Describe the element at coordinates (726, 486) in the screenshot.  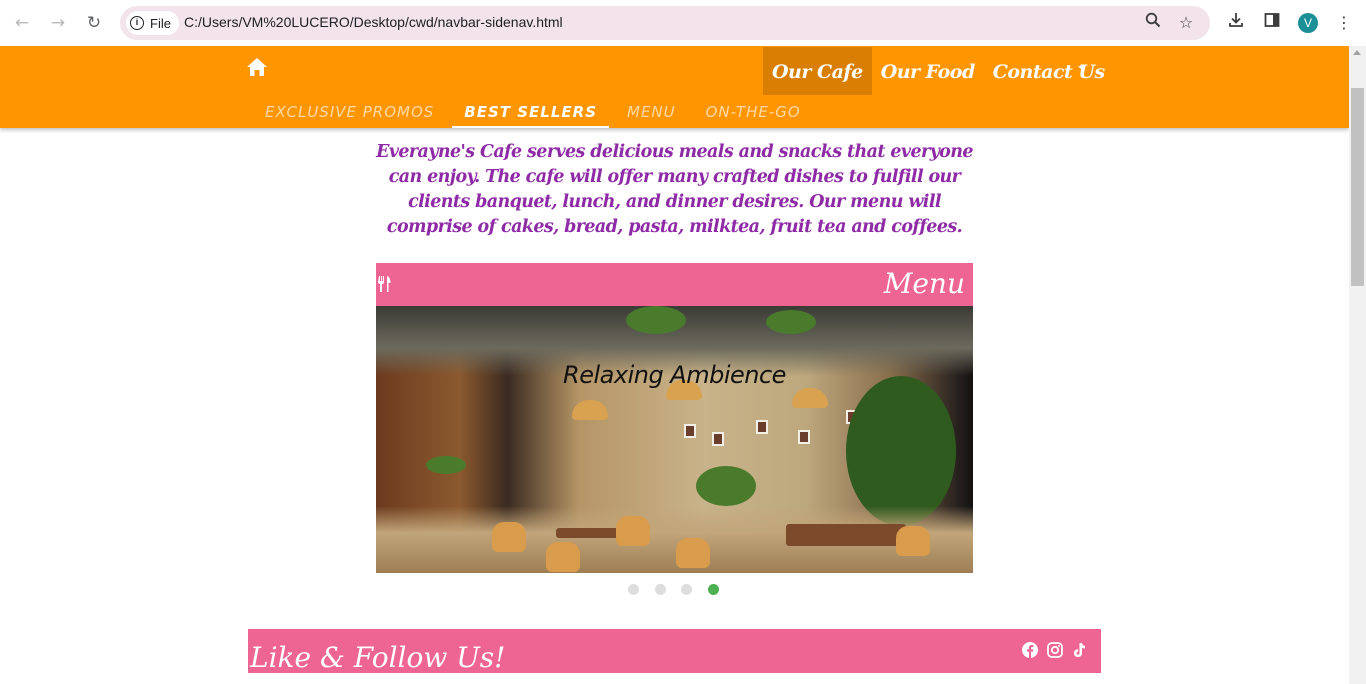
I see `potted-plant` at that location.